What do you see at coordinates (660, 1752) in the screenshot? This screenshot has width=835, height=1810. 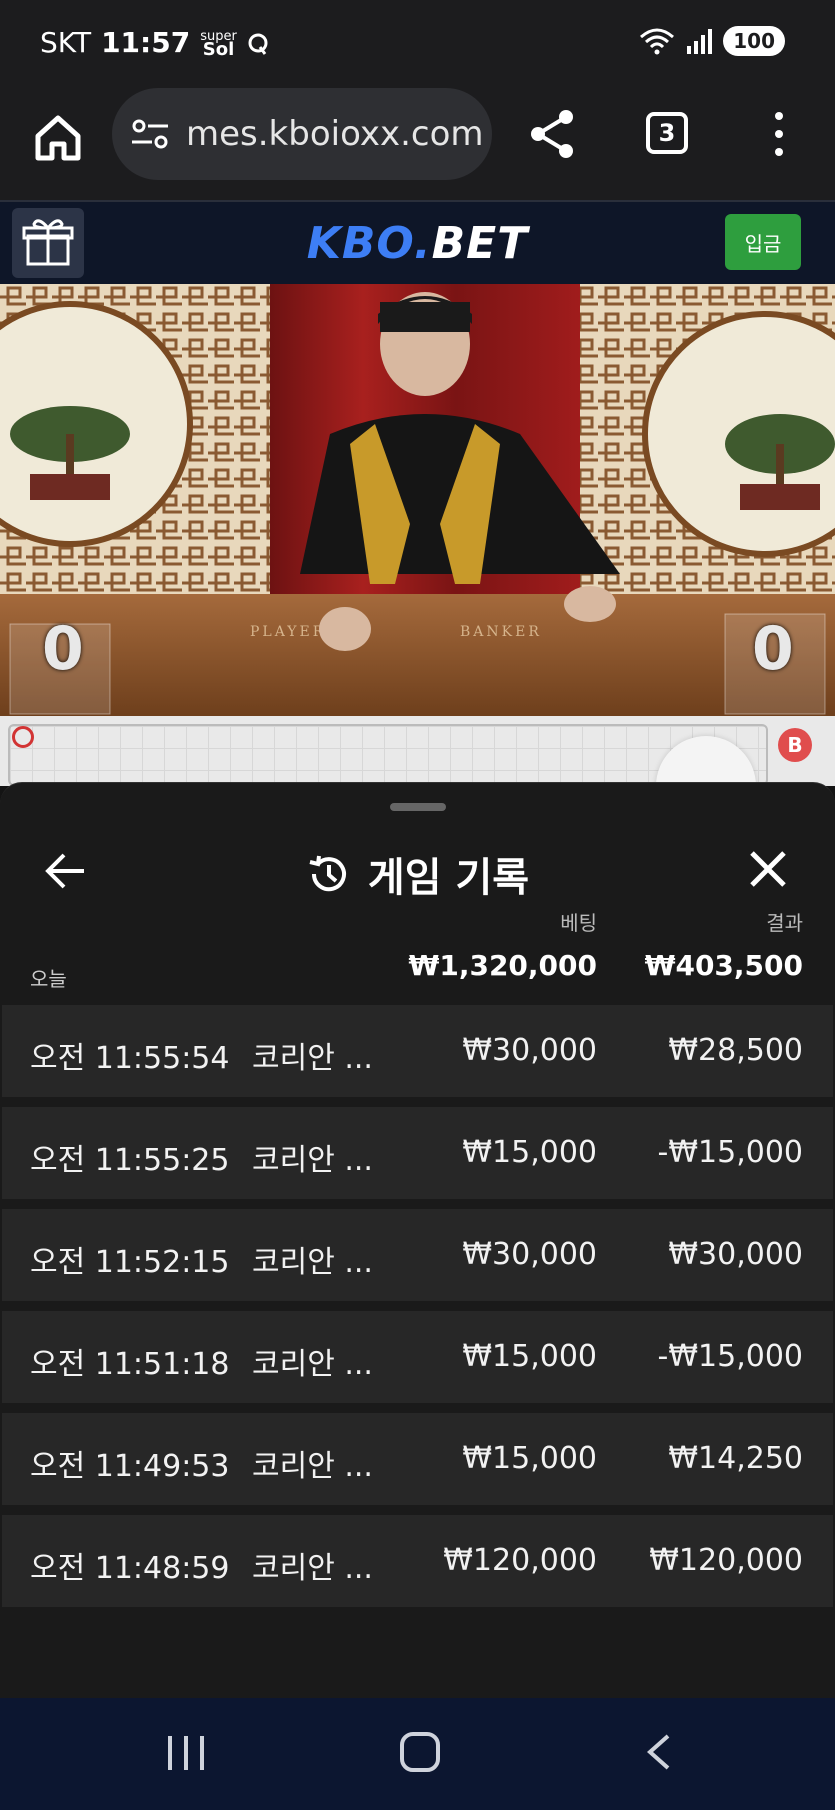 I see `nav-back-icon` at bounding box center [660, 1752].